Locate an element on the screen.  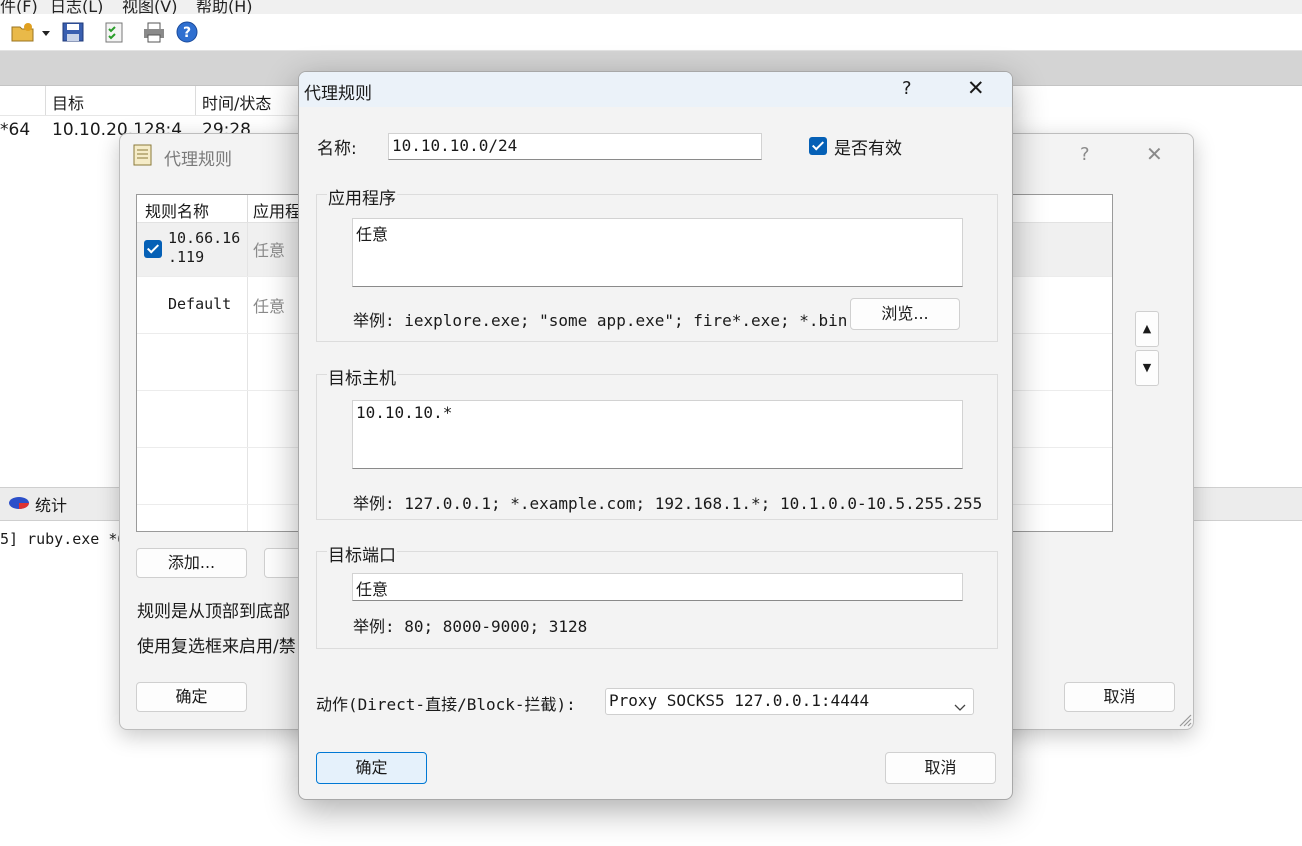
target-host-input: 10.10.10.* is located at coordinates (657, 434).